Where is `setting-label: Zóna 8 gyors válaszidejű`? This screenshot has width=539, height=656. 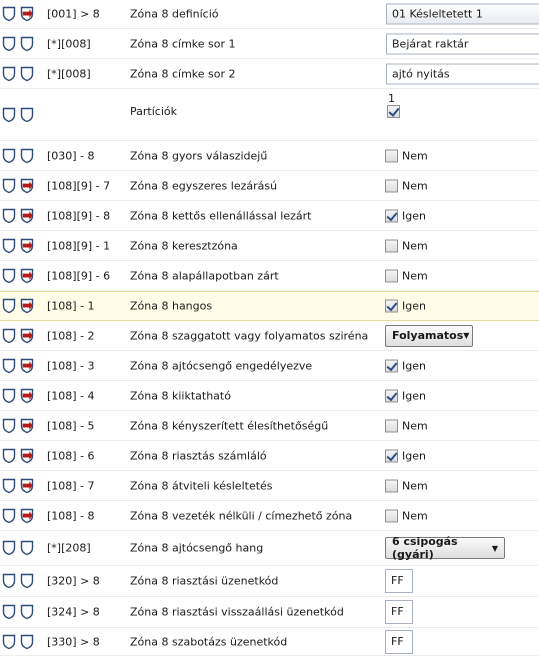 setting-label: Zóna 8 gyors válaszidejű is located at coordinates (199, 155).